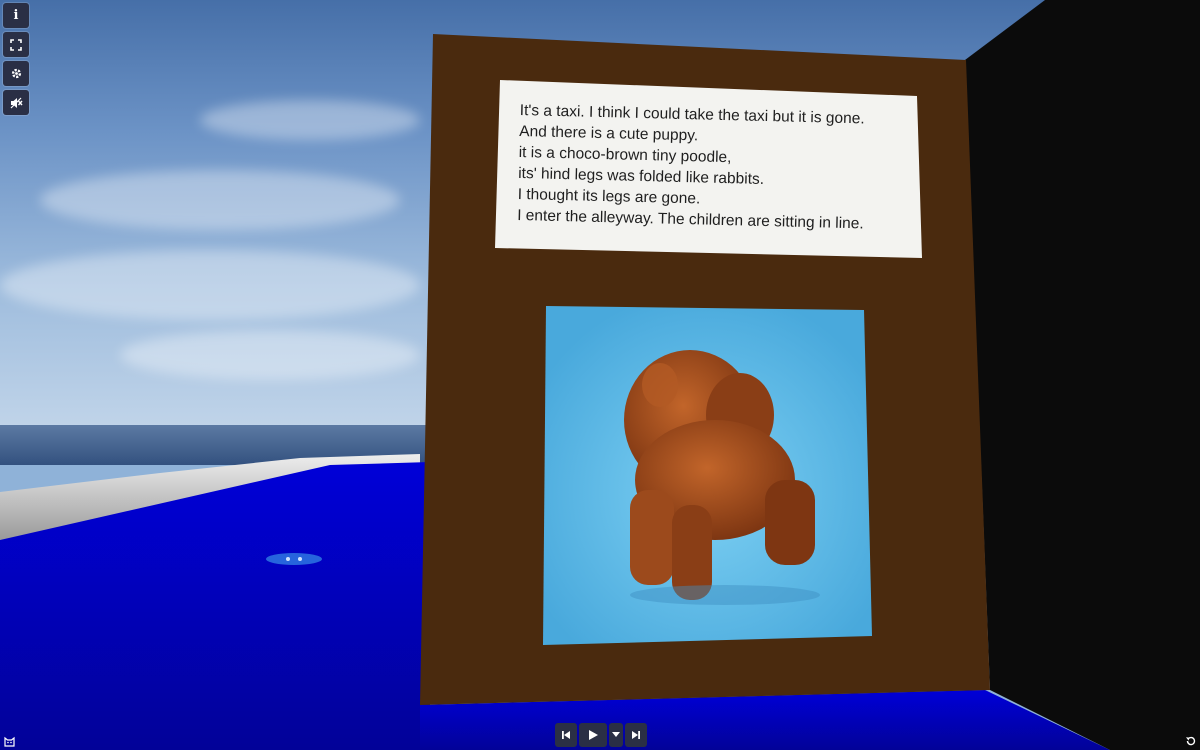 The width and height of the screenshot is (1200, 750). I want to click on settings-button, so click(16, 73).